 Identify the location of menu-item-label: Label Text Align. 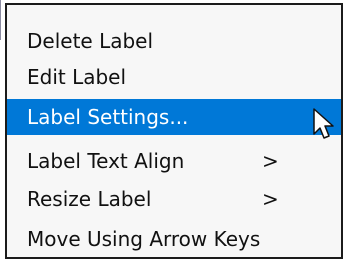
(106, 161).